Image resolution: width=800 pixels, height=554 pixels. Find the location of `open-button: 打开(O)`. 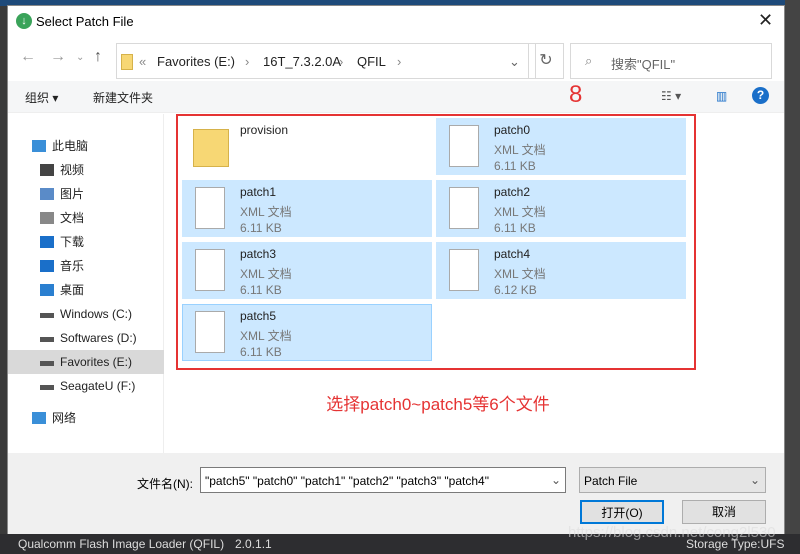

open-button: 打开(O) is located at coordinates (622, 512).